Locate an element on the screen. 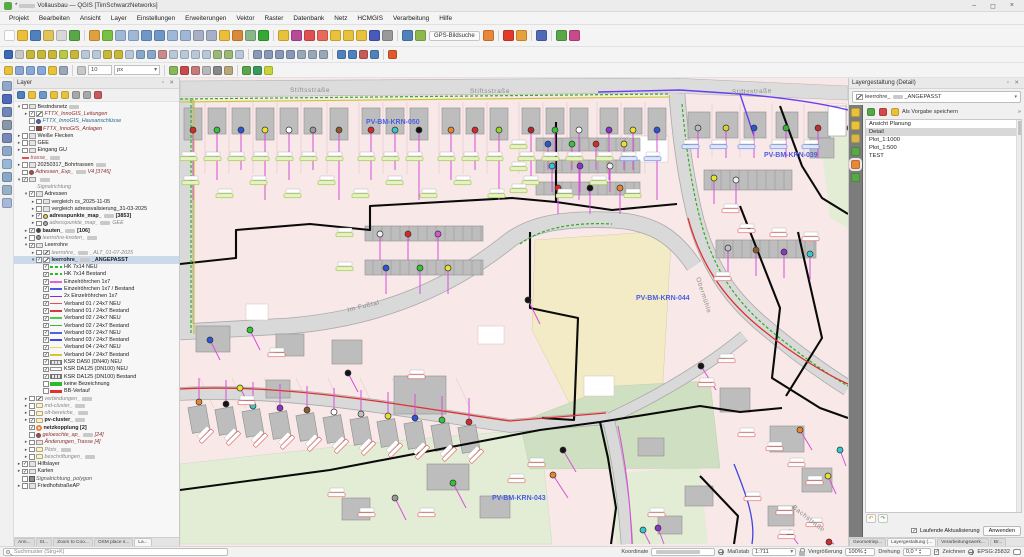 The image size is (1024, 557). layer-tree-item: ▾leerrohre__ANGEPASST is located at coordinates (96, 260).